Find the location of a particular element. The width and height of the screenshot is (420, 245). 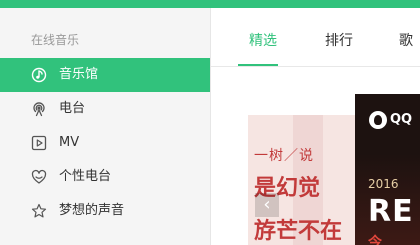

sidebar-item-label: 梦想的声音 is located at coordinates (92, 210).